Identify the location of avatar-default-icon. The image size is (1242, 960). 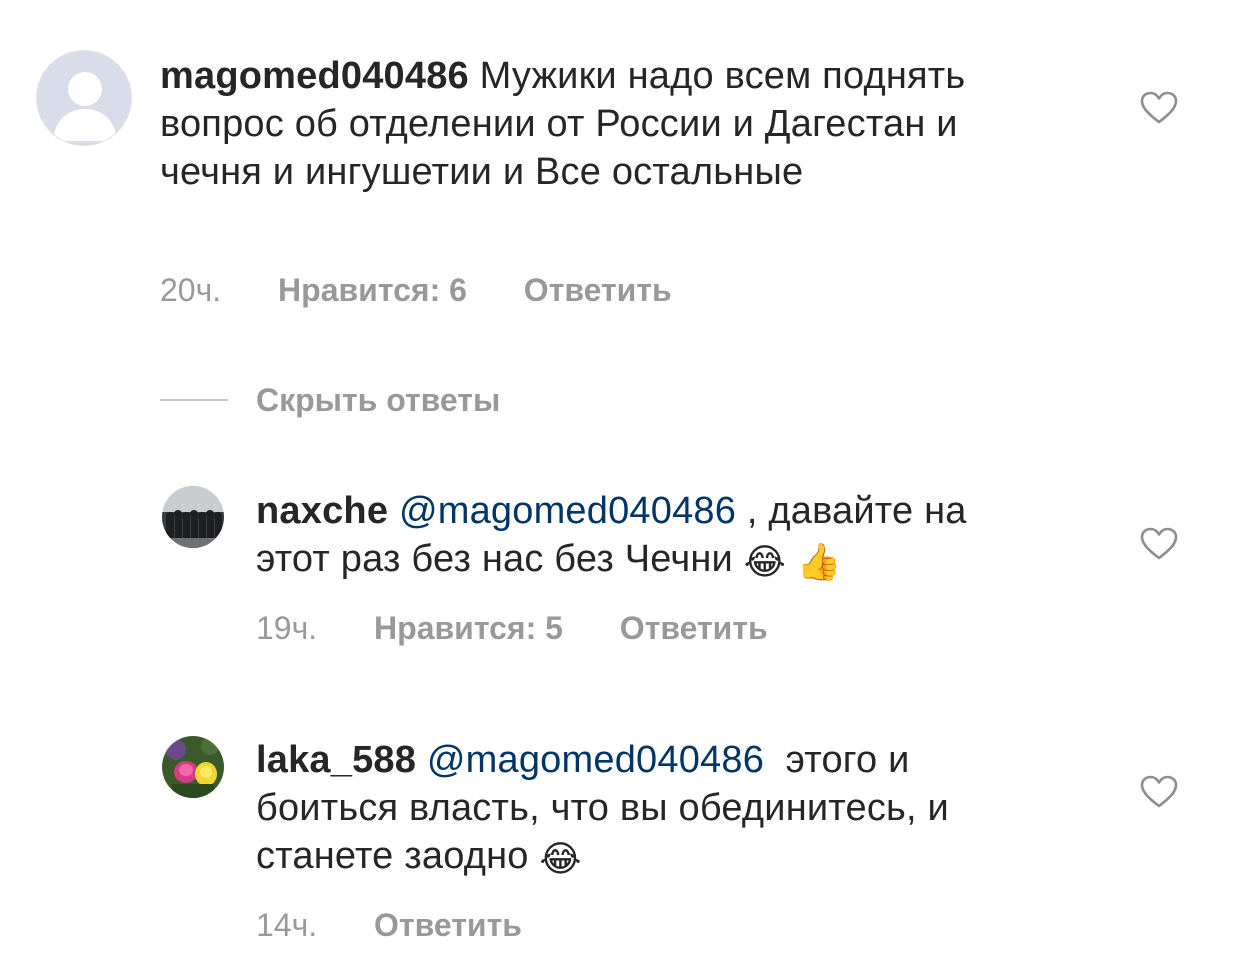
(84, 98).